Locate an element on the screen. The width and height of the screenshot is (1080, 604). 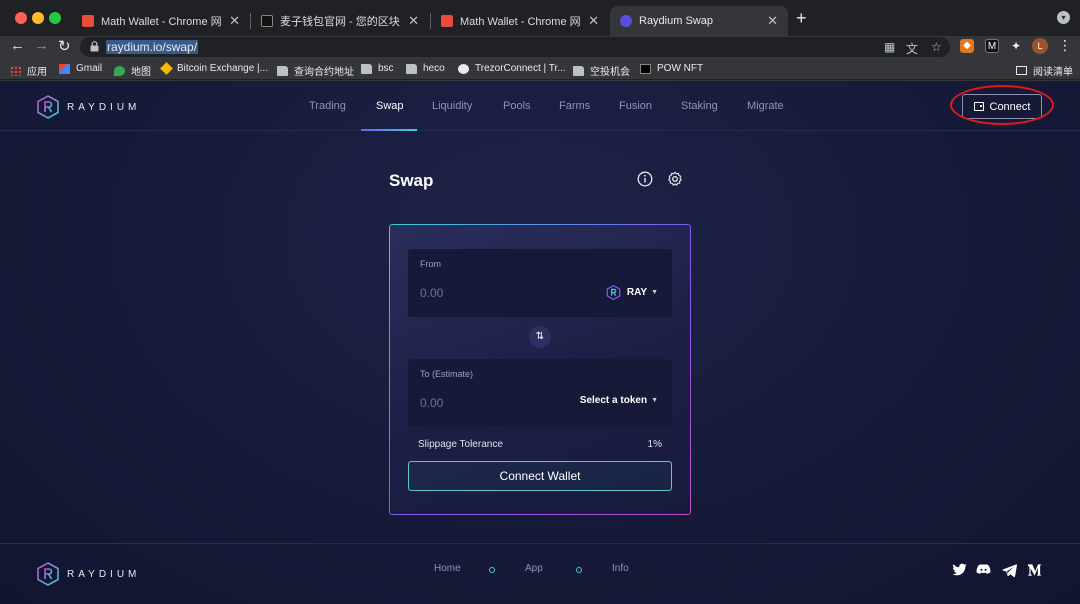
raydium-favicon-icon is located at coordinates (626, 21).